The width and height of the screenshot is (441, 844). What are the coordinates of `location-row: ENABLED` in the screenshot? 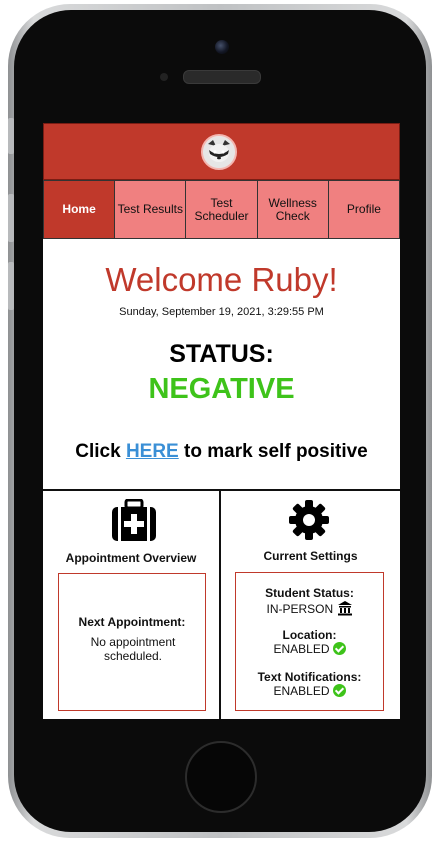 It's located at (309, 649).